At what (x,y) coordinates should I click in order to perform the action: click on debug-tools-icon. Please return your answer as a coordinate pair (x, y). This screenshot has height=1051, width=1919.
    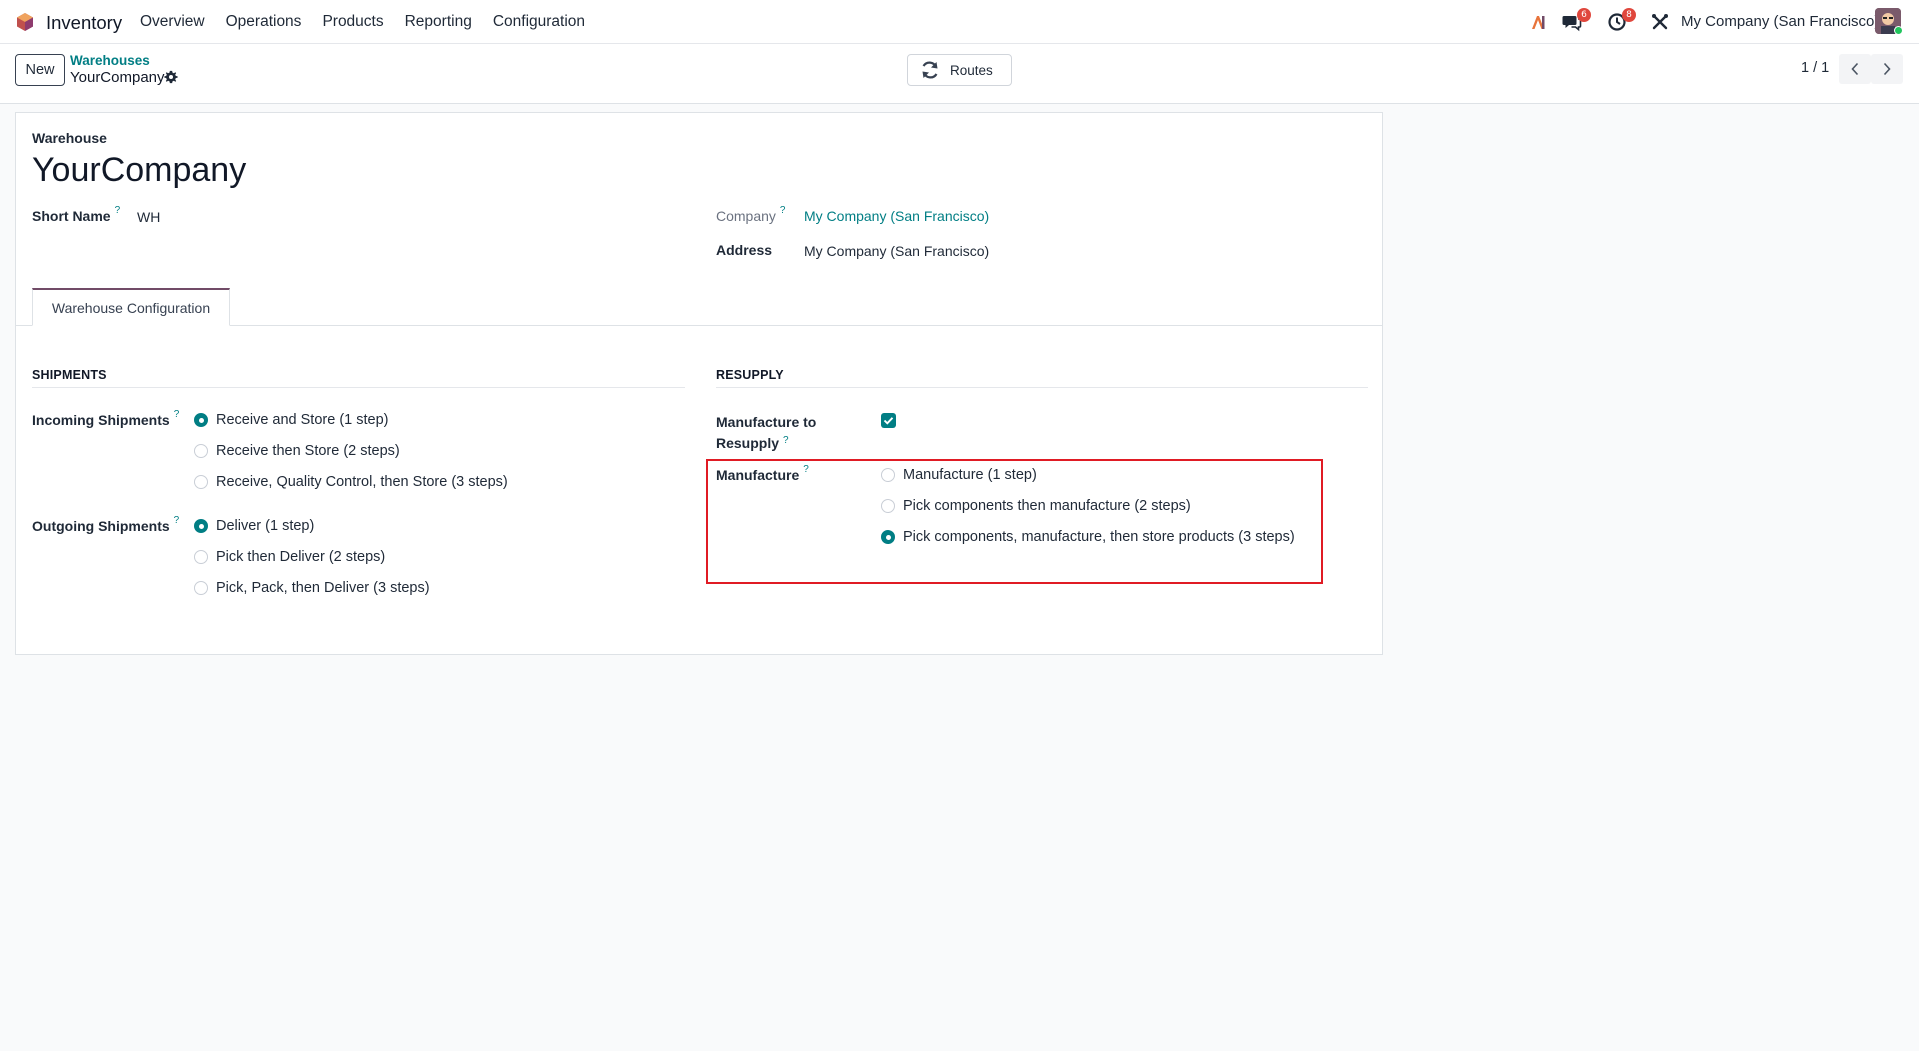
    Looking at the image, I should click on (1660, 22).